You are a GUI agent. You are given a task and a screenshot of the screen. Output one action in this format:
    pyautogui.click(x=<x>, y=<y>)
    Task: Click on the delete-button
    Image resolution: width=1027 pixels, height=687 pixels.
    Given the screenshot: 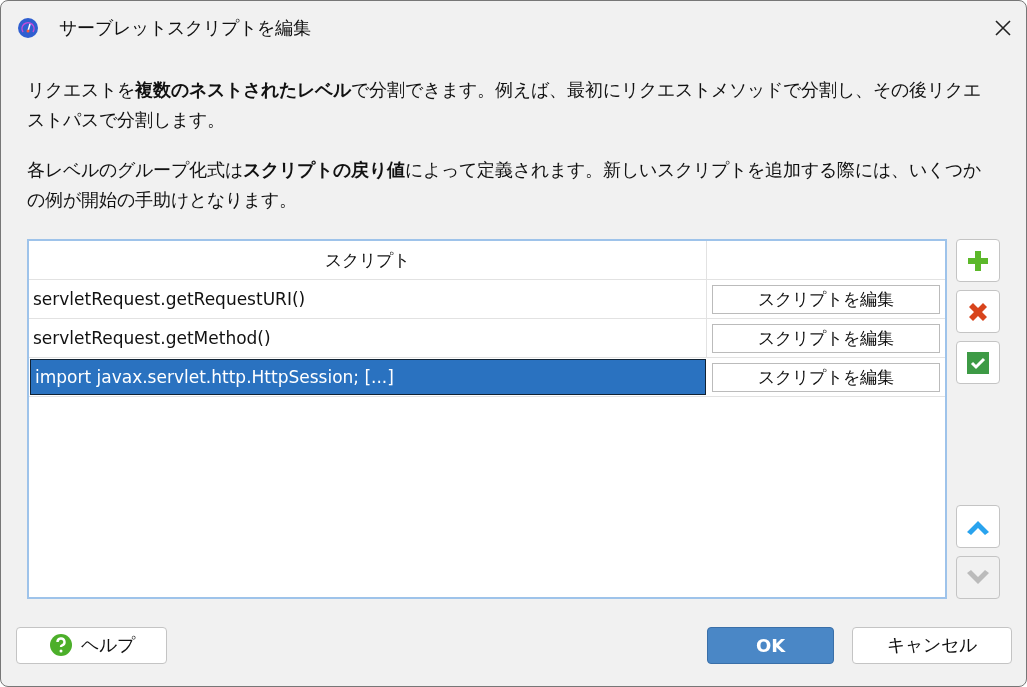 What is the action you would take?
    pyautogui.click(x=978, y=311)
    